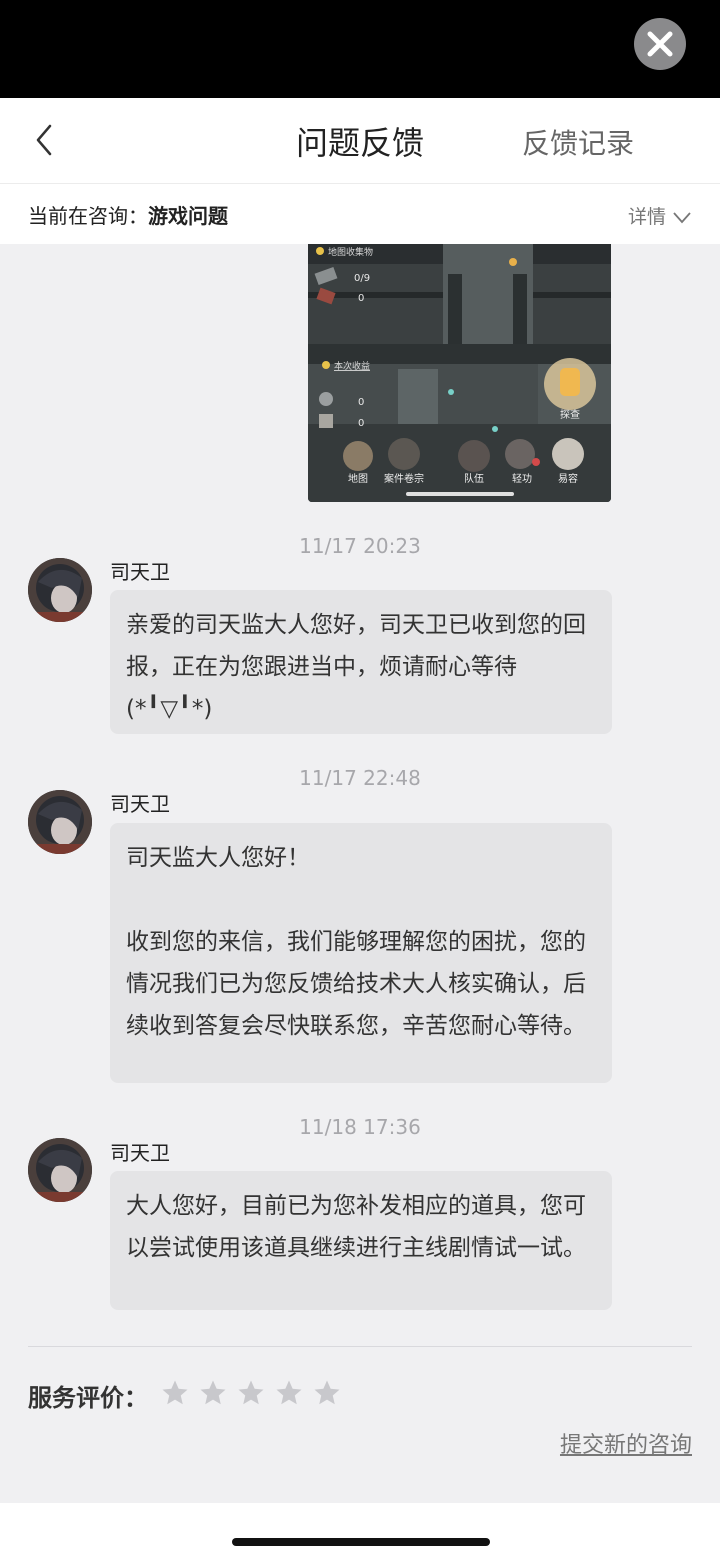 The height and width of the screenshot is (1561, 720). I want to click on status-bar, so click(360, 49).